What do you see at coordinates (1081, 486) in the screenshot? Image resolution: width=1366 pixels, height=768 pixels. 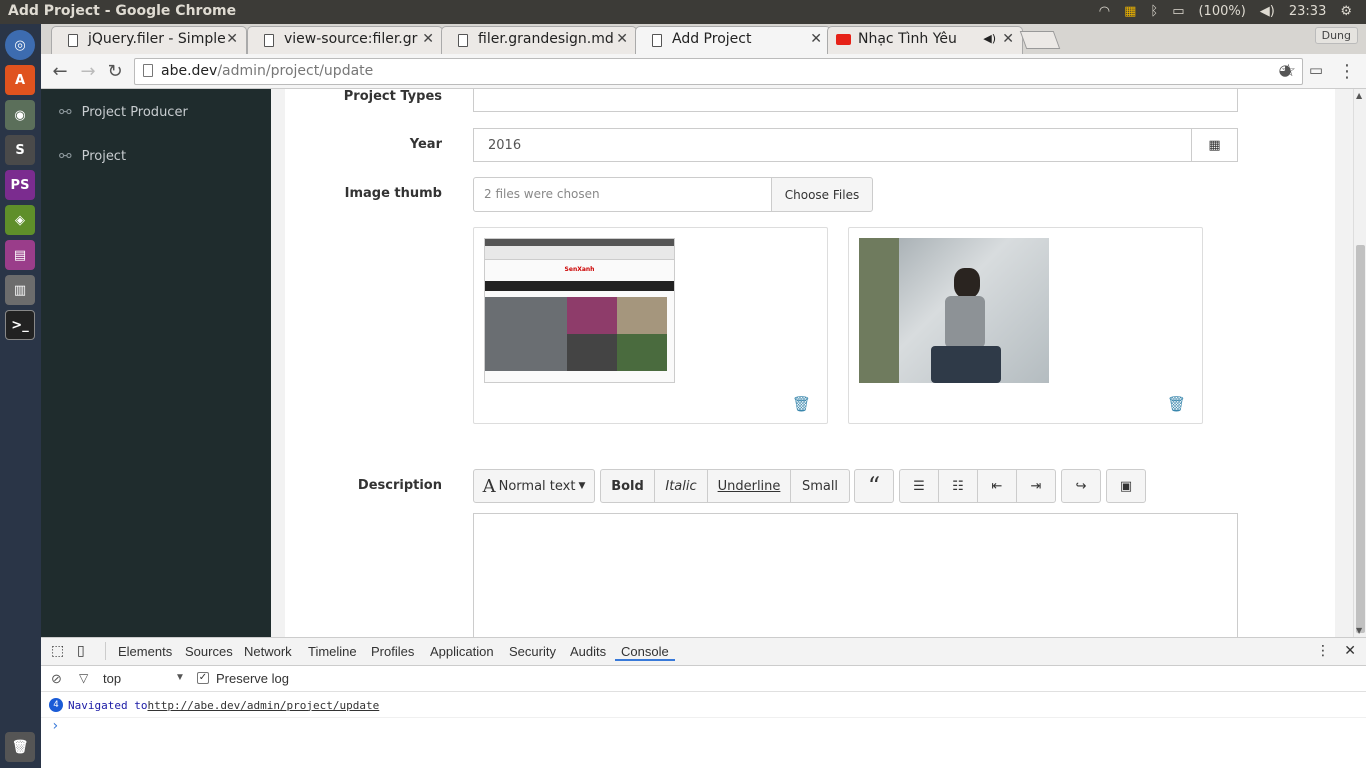 I see `insert-link-button: ↪` at bounding box center [1081, 486].